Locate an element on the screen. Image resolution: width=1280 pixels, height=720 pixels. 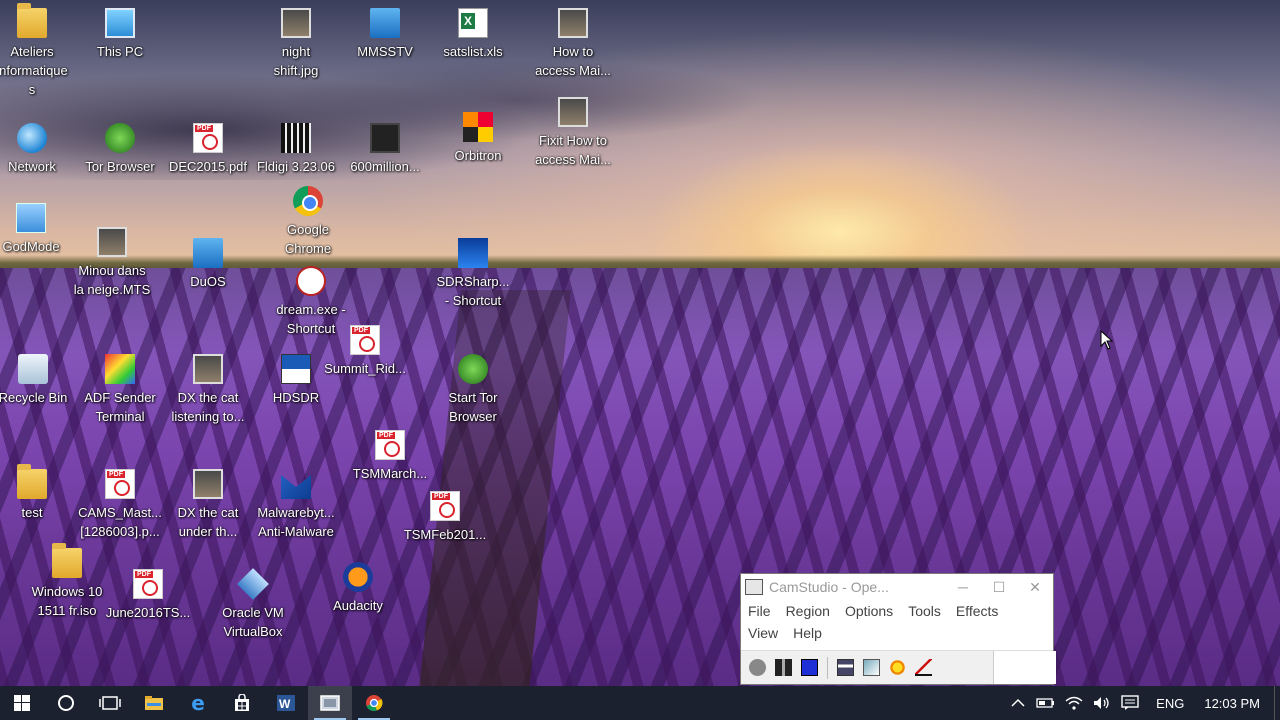
desktop-icon-sdrsharp: SDRSharp... - Shortcut is located at coordinates (473, 274).